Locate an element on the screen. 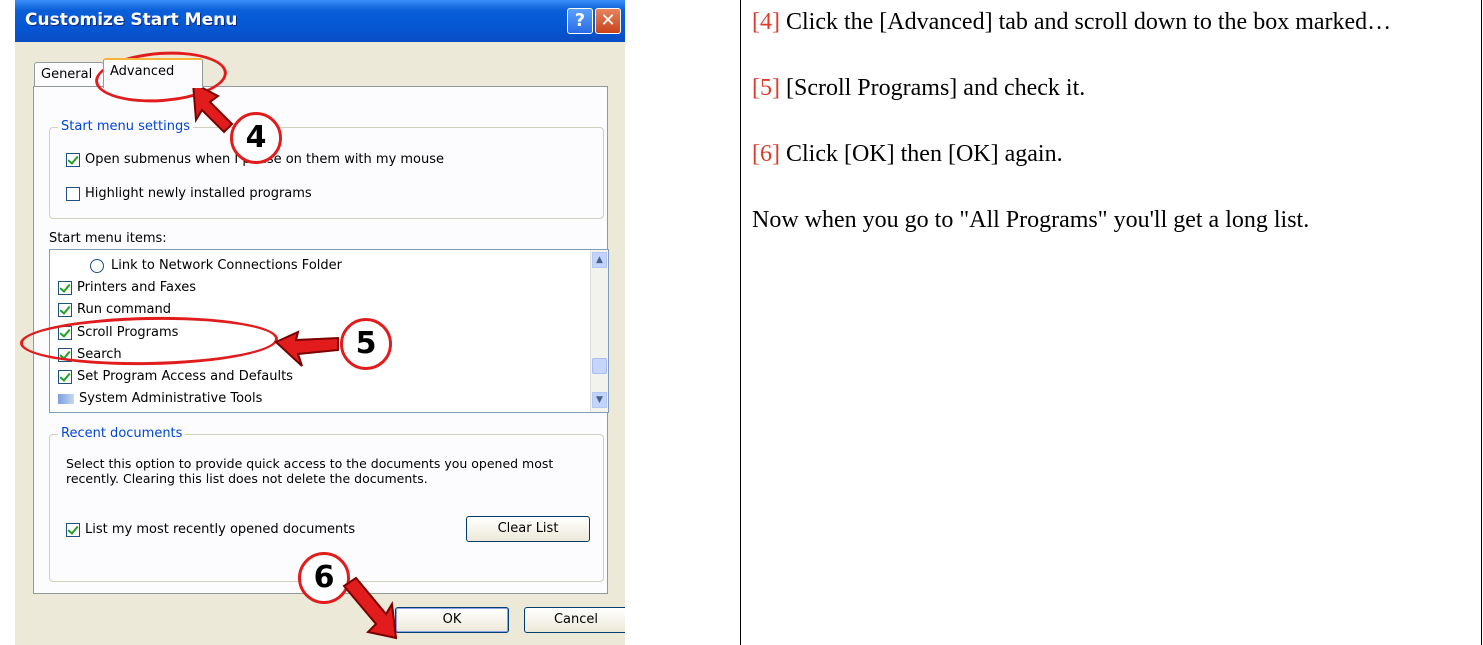 This screenshot has width=1483, height=645. list-item-label: Link to Network Connections Folder is located at coordinates (226, 265).